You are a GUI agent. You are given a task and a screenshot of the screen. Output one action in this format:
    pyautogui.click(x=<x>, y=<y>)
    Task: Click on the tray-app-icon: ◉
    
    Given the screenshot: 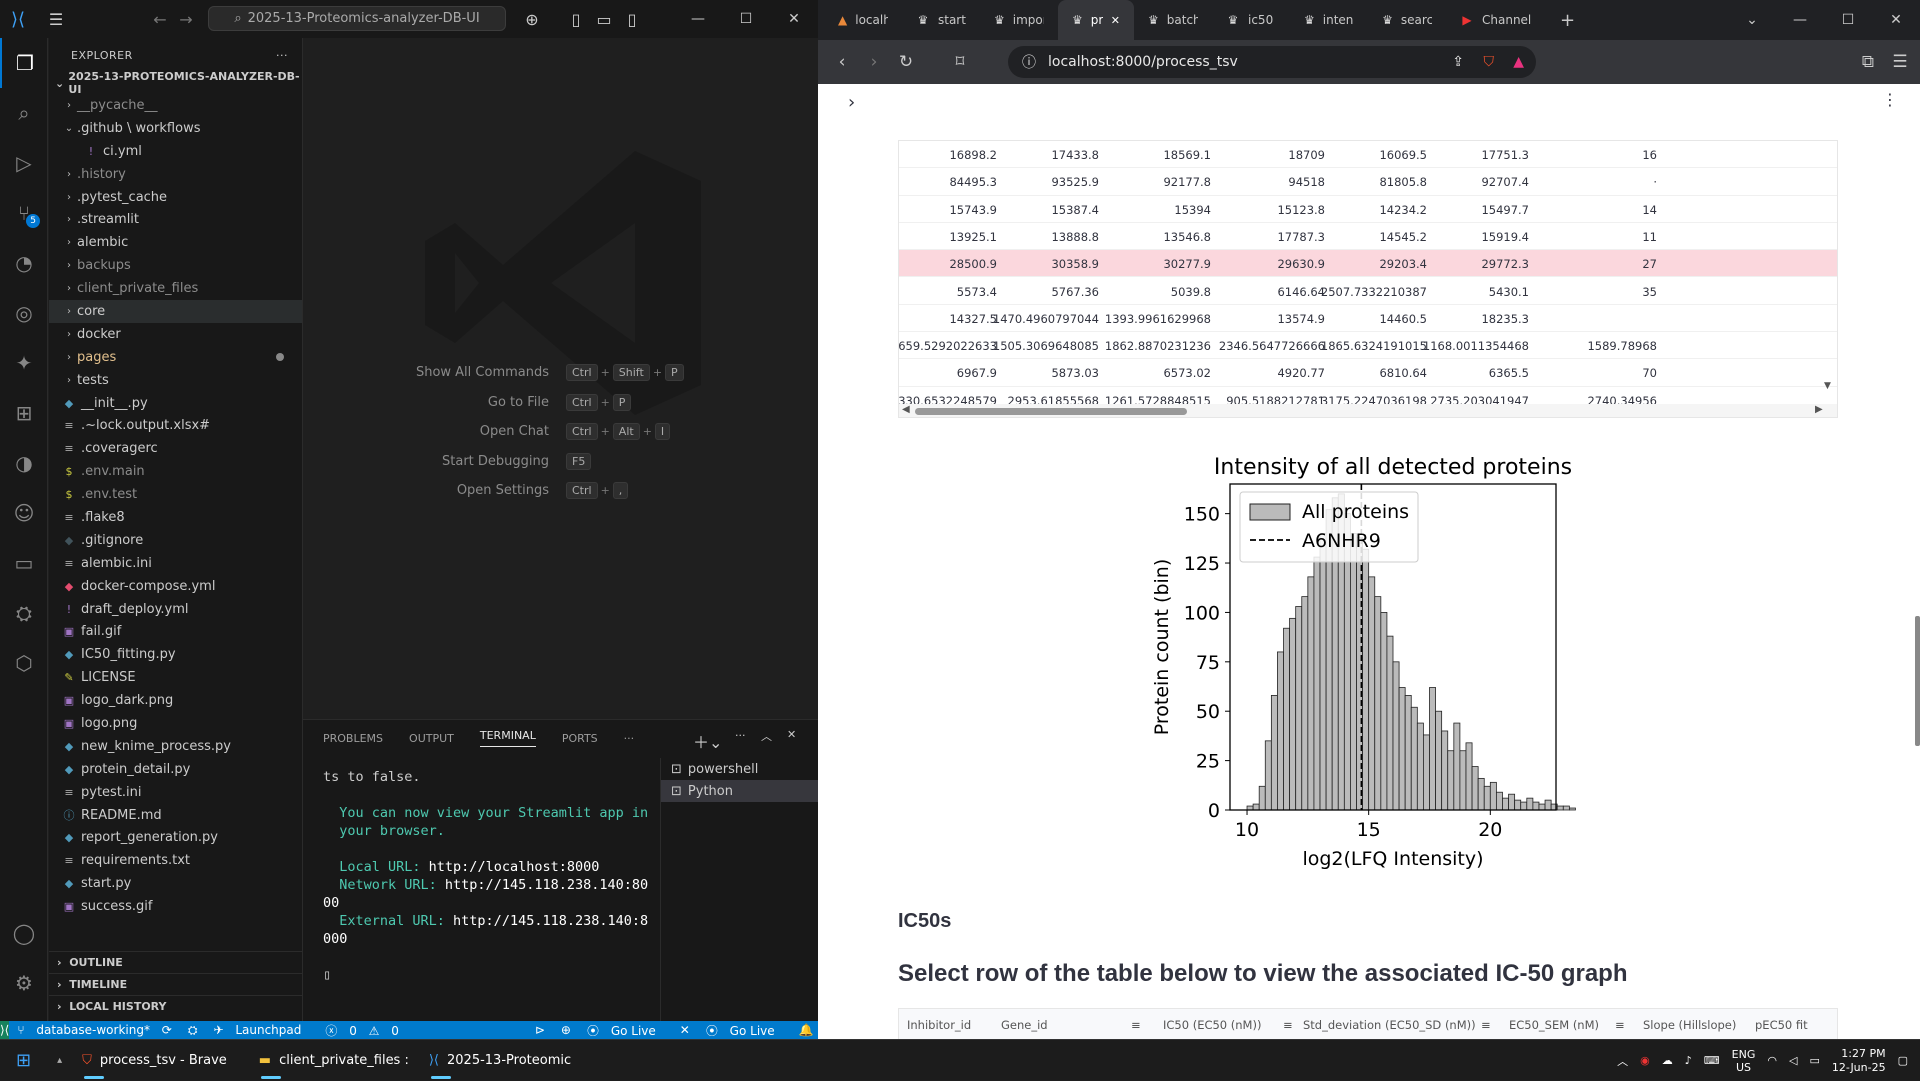 What is the action you would take?
    pyautogui.click(x=1645, y=1060)
    